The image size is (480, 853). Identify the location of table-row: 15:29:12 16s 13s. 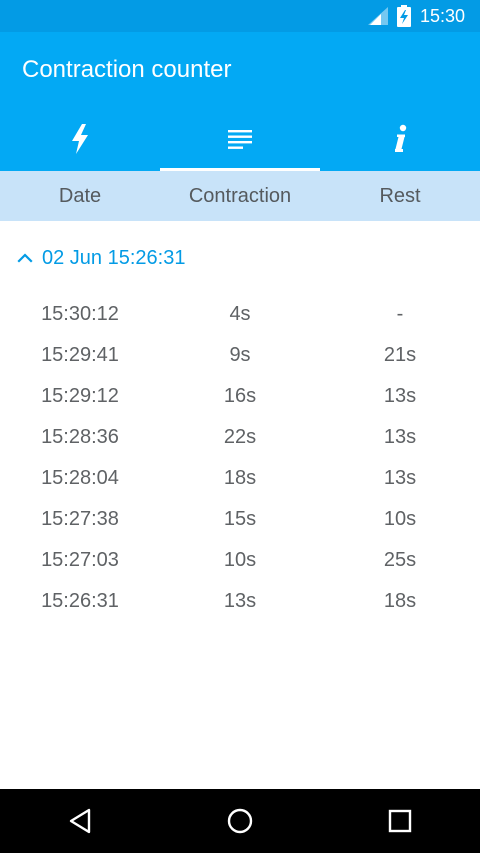
(240, 396).